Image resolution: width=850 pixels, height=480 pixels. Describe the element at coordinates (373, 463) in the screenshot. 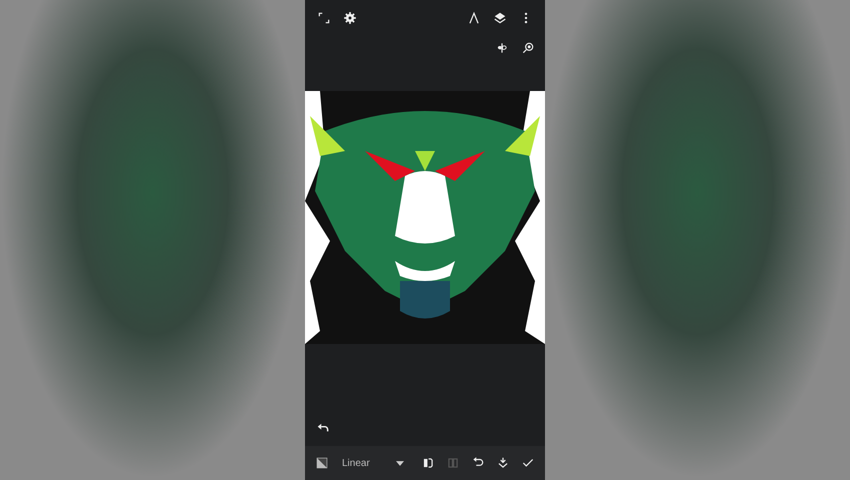

I see `mode-dropdown: Linear` at that location.